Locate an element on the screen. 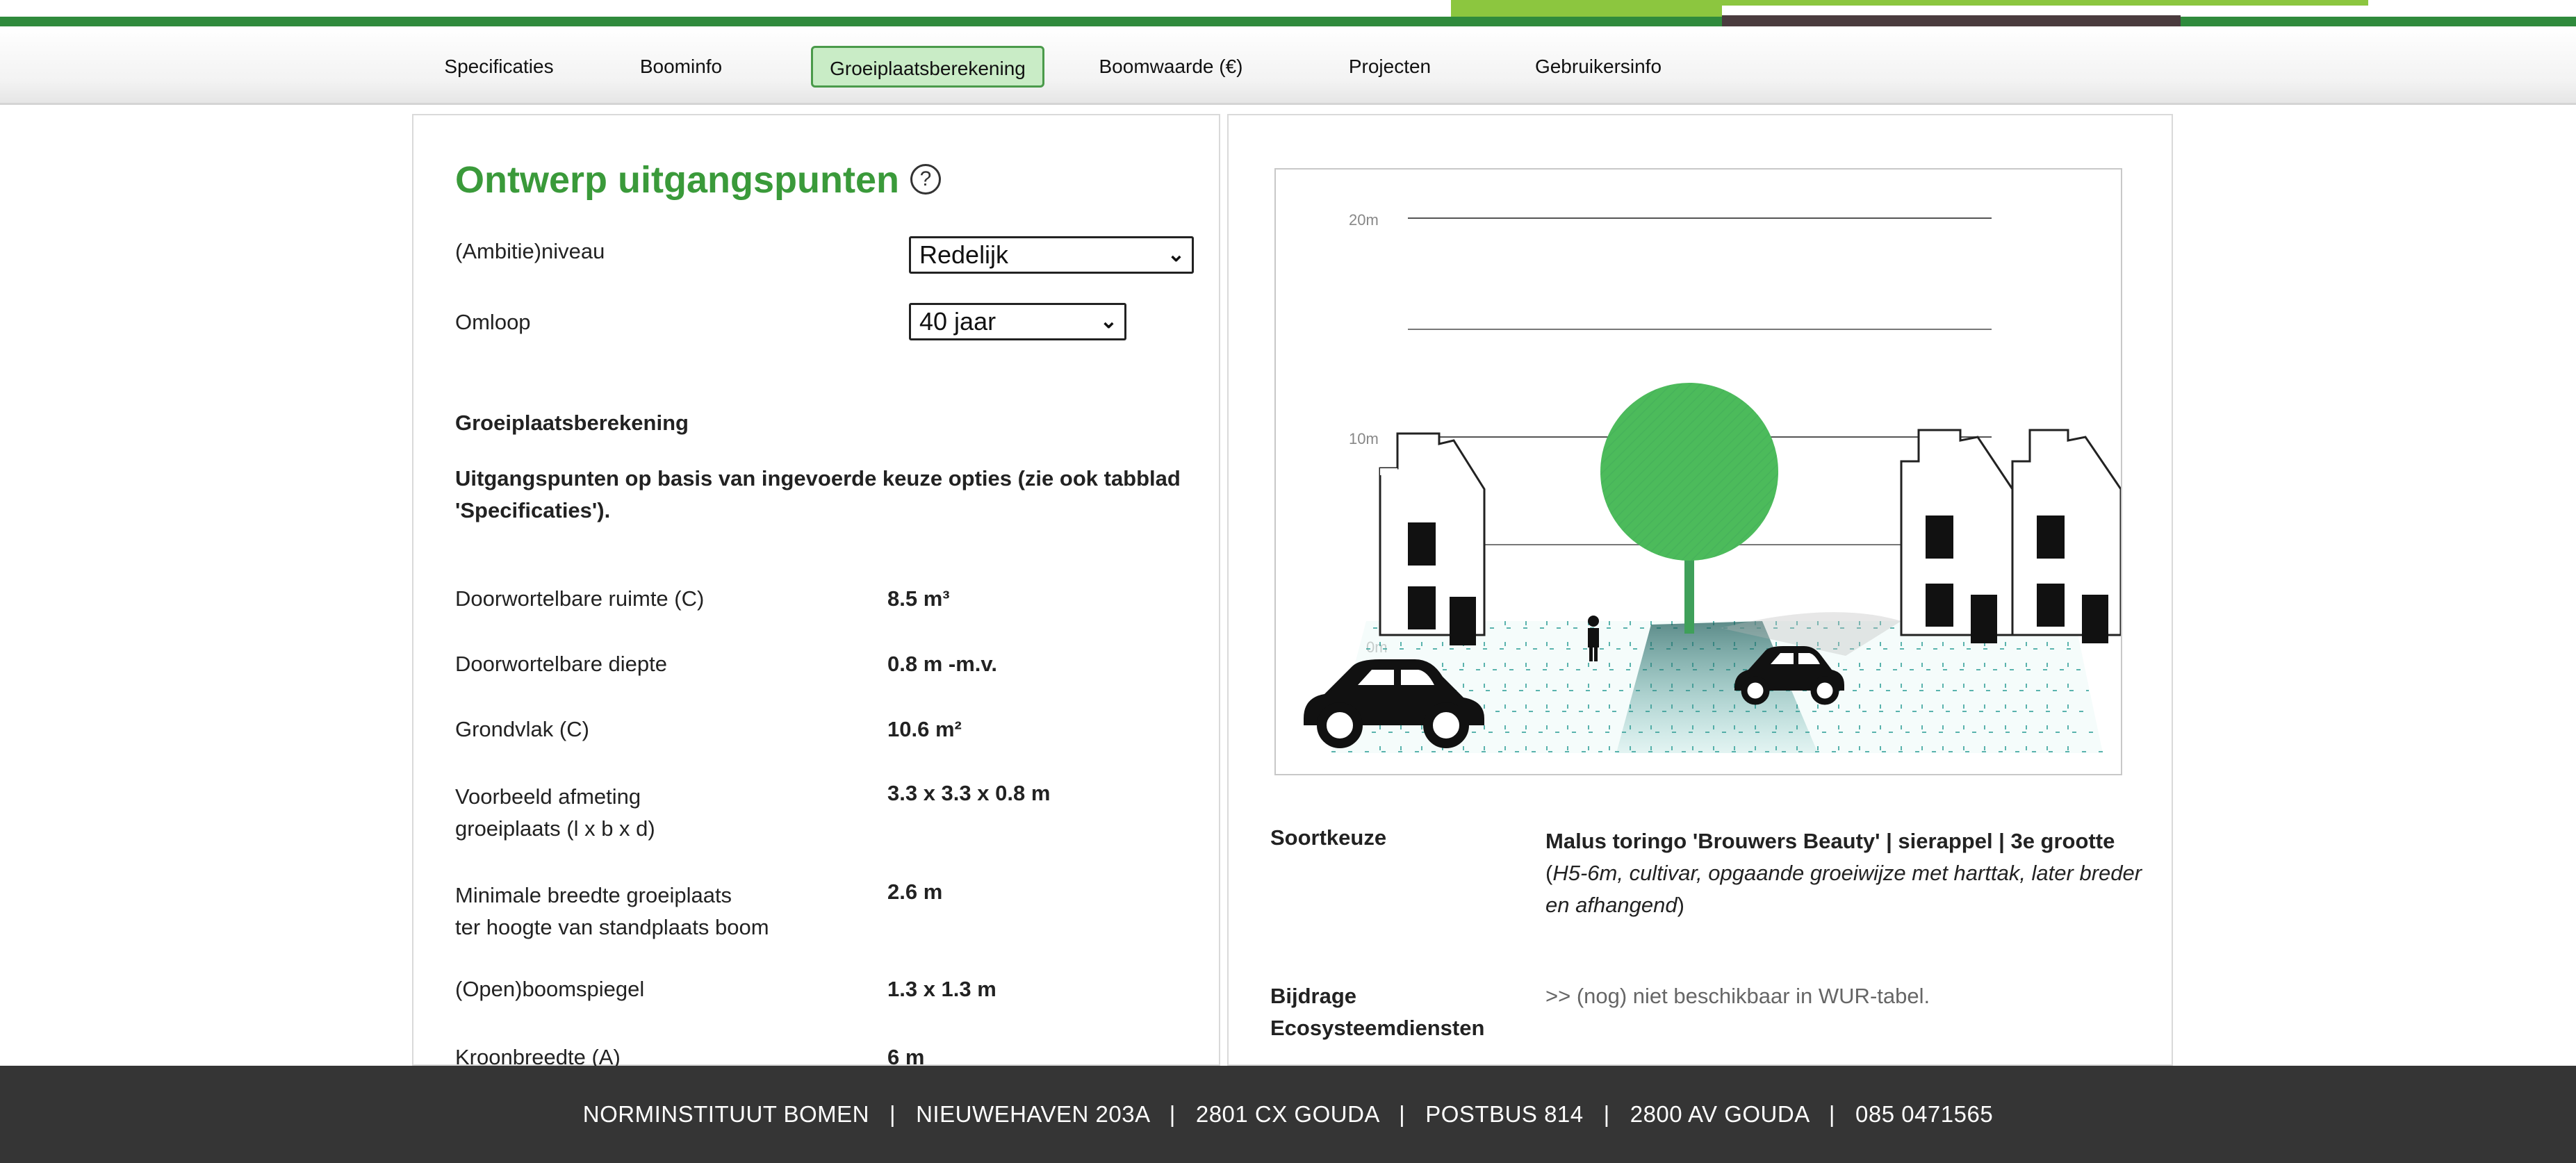 This screenshot has height=1163, width=2576. tab-projecten: Projecten is located at coordinates (1389, 67).